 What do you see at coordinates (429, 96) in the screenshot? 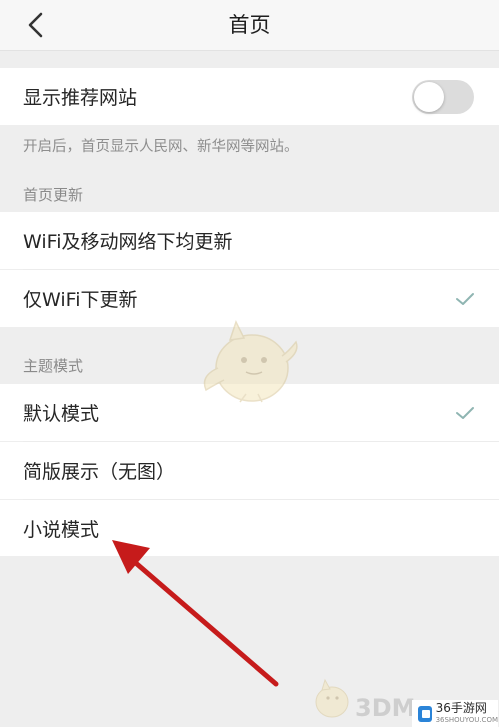
I see `toggle-knob` at bounding box center [429, 96].